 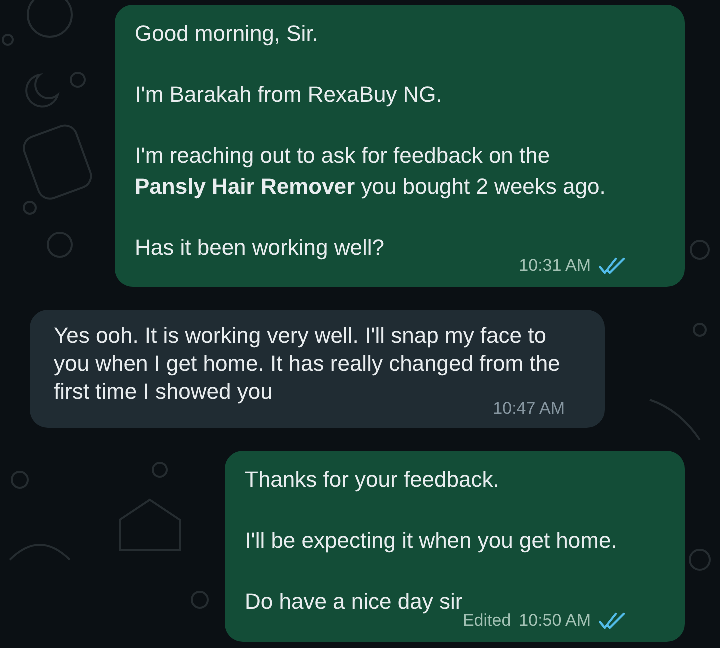 What do you see at coordinates (555, 266) in the screenshot?
I see `message-time: 10:31 AM` at bounding box center [555, 266].